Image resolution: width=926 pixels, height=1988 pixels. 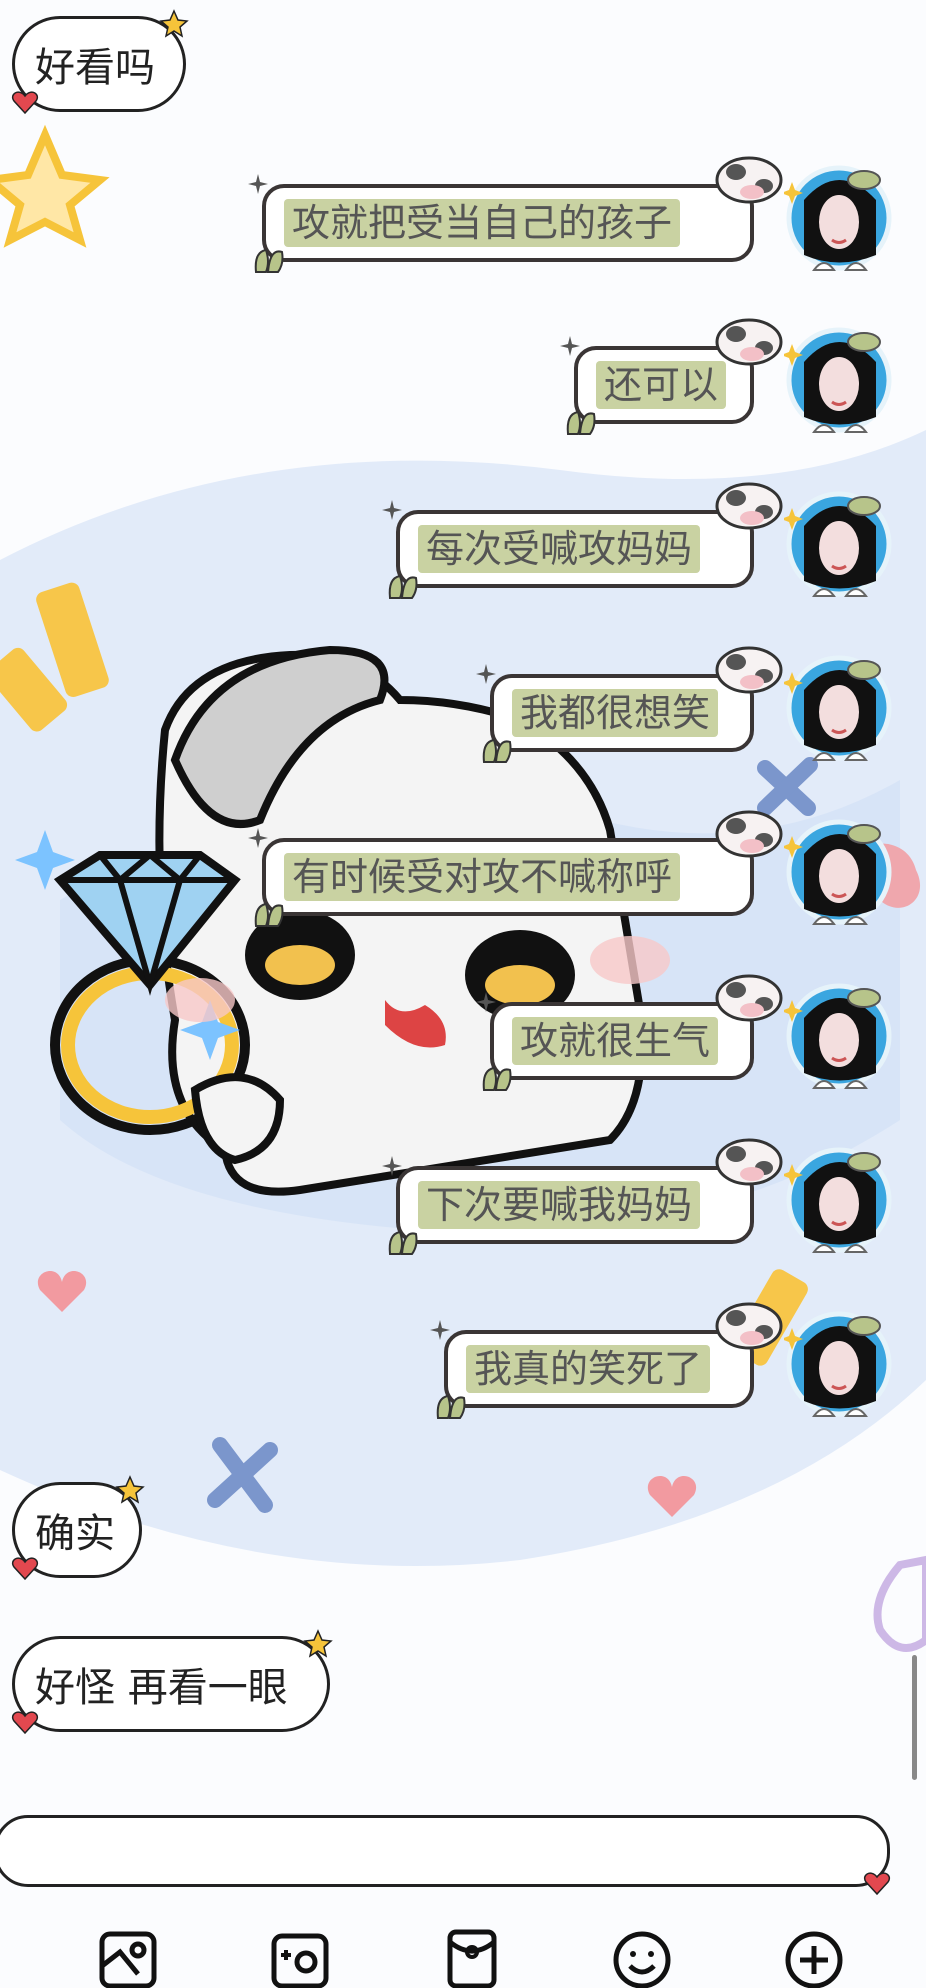 I want to click on message-text: 还可以, so click(x=661, y=385).